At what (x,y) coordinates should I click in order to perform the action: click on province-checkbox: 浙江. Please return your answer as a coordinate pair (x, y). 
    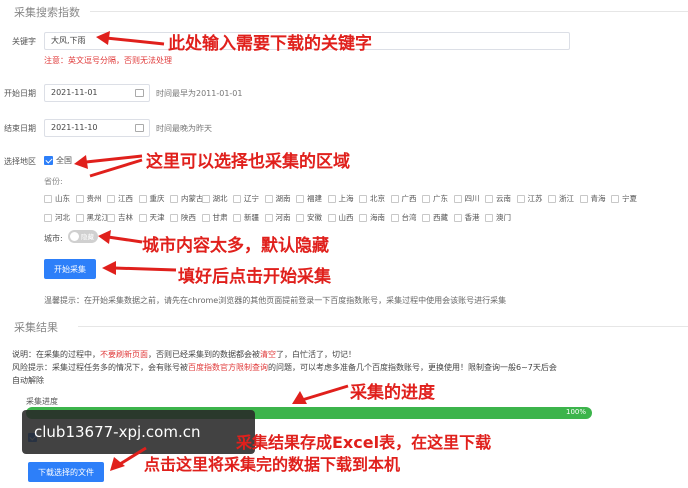
    Looking at the image, I should click on (564, 198).